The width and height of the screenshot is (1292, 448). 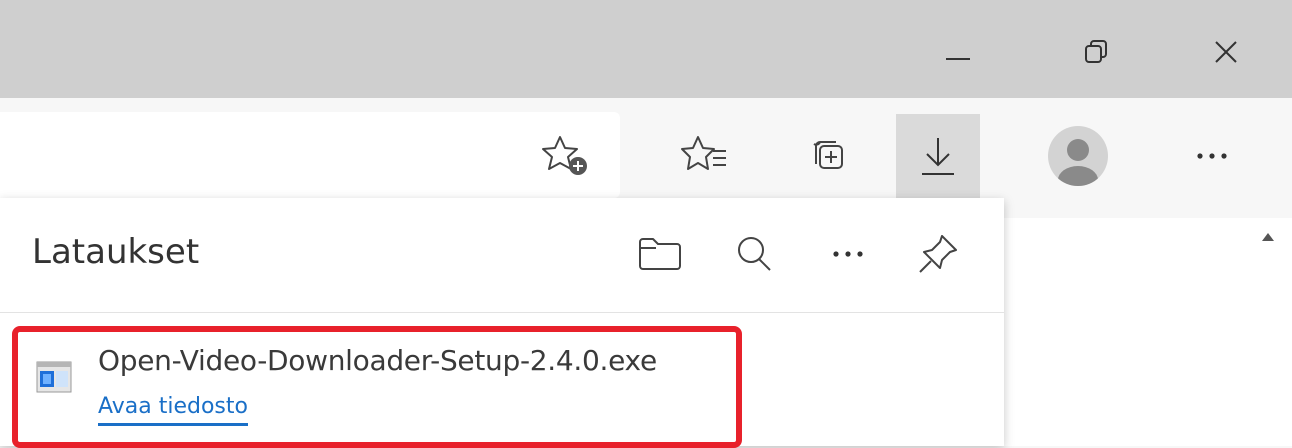 What do you see at coordinates (173, 410) in the screenshot?
I see `open-file-link: Avaa tiedosto` at bounding box center [173, 410].